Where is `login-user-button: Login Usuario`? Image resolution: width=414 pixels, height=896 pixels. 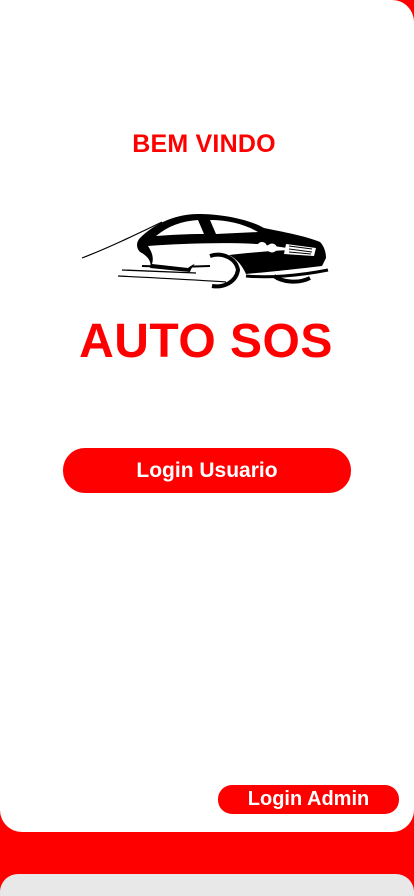
login-user-button: Login Usuario is located at coordinates (207, 470).